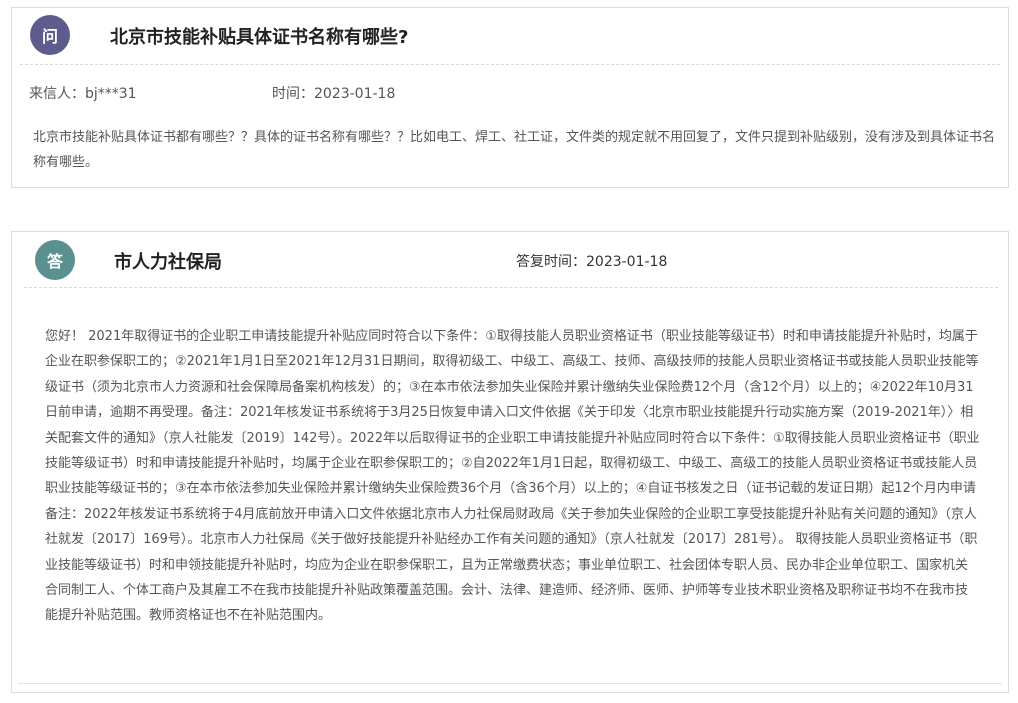  What do you see at coordinates (50, 35) in the screenshot?
I see `question-badge: 问` at bounding box center [50, 35].